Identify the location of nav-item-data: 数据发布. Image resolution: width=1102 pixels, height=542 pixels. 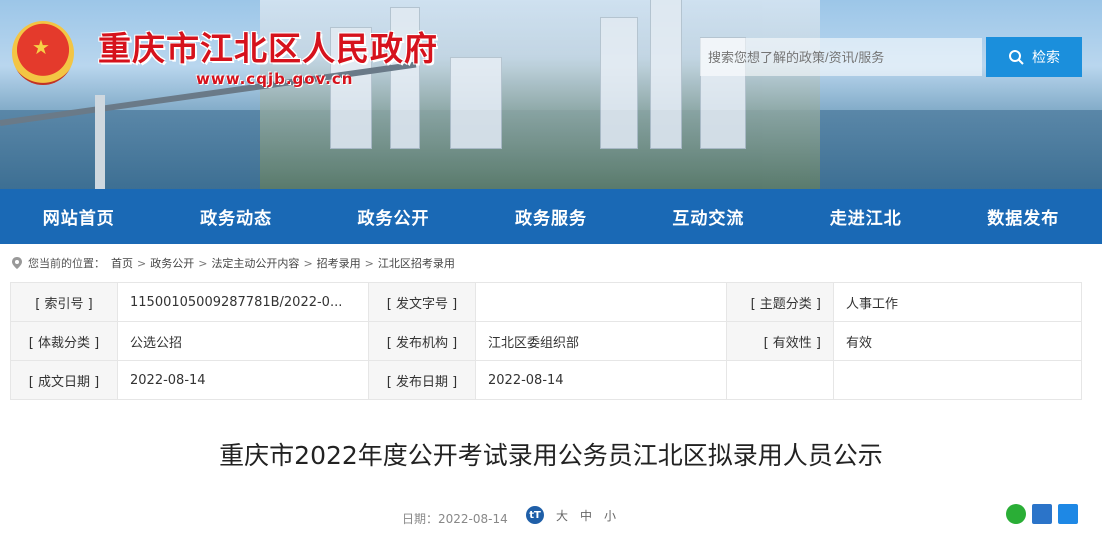
(1023, 216).